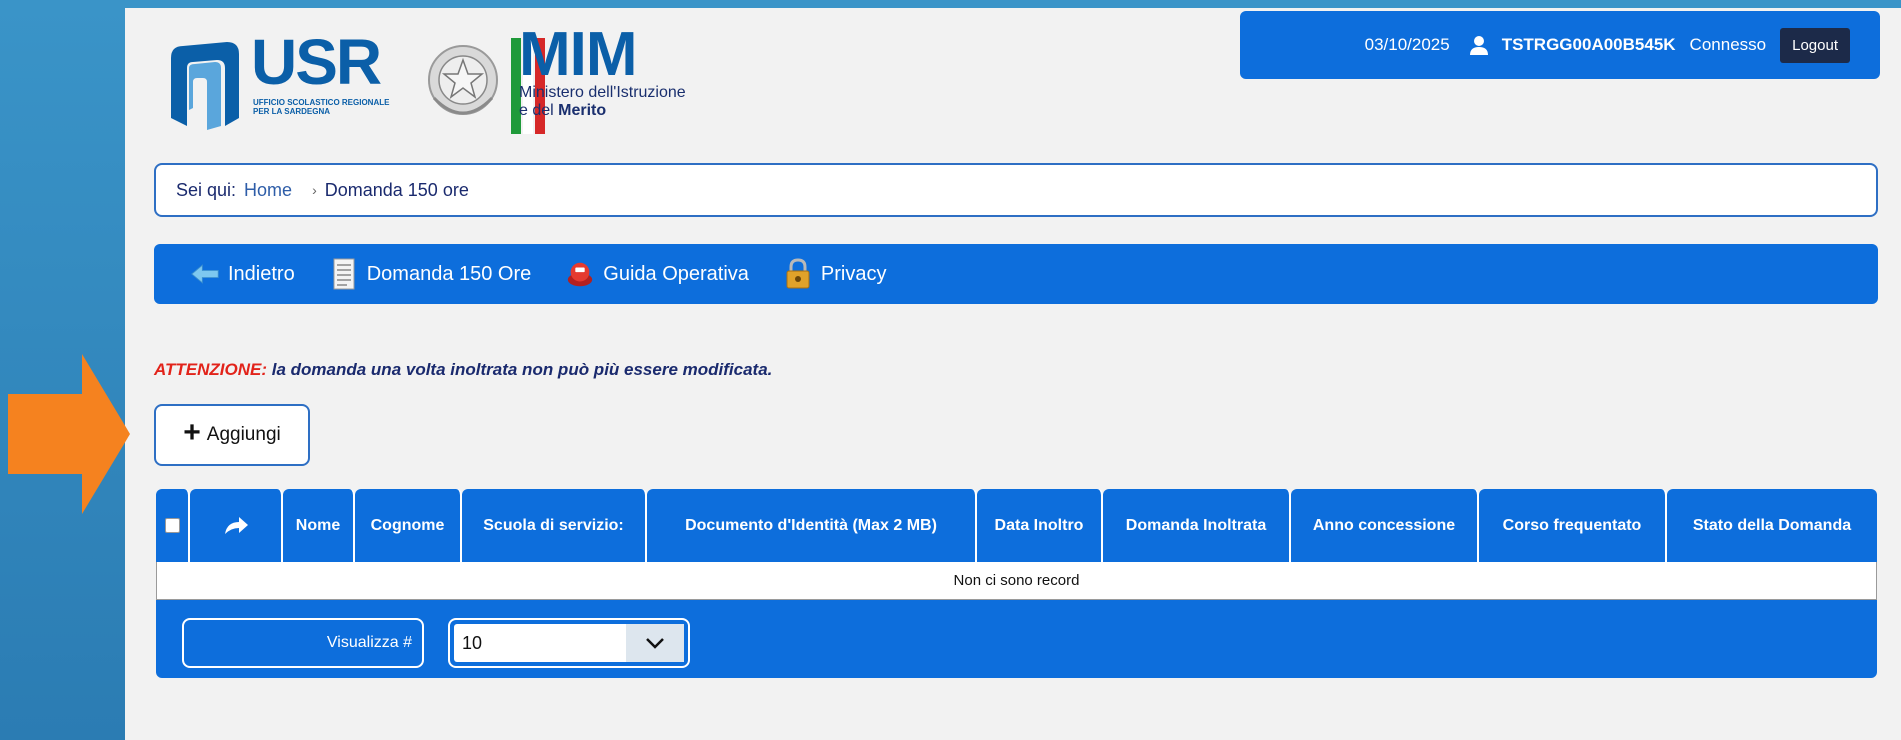 Image resolution: width=1901 pixels, height=740 pixels. Describe the element at coordinates (206, 189) in the screenshot. I see `breadcrumb-prefix: Sei qui:` at that location.